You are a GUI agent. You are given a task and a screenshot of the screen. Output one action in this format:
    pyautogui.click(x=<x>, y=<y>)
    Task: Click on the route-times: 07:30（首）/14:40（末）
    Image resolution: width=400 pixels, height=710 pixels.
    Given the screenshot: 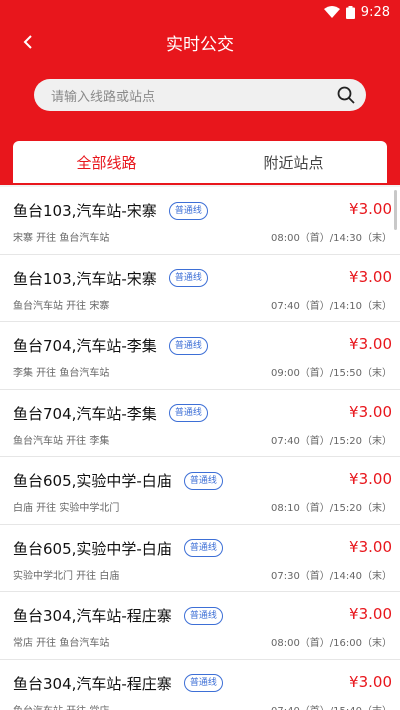 What is the action you would take?
    pyautogui.click(x=331, y=576)
    